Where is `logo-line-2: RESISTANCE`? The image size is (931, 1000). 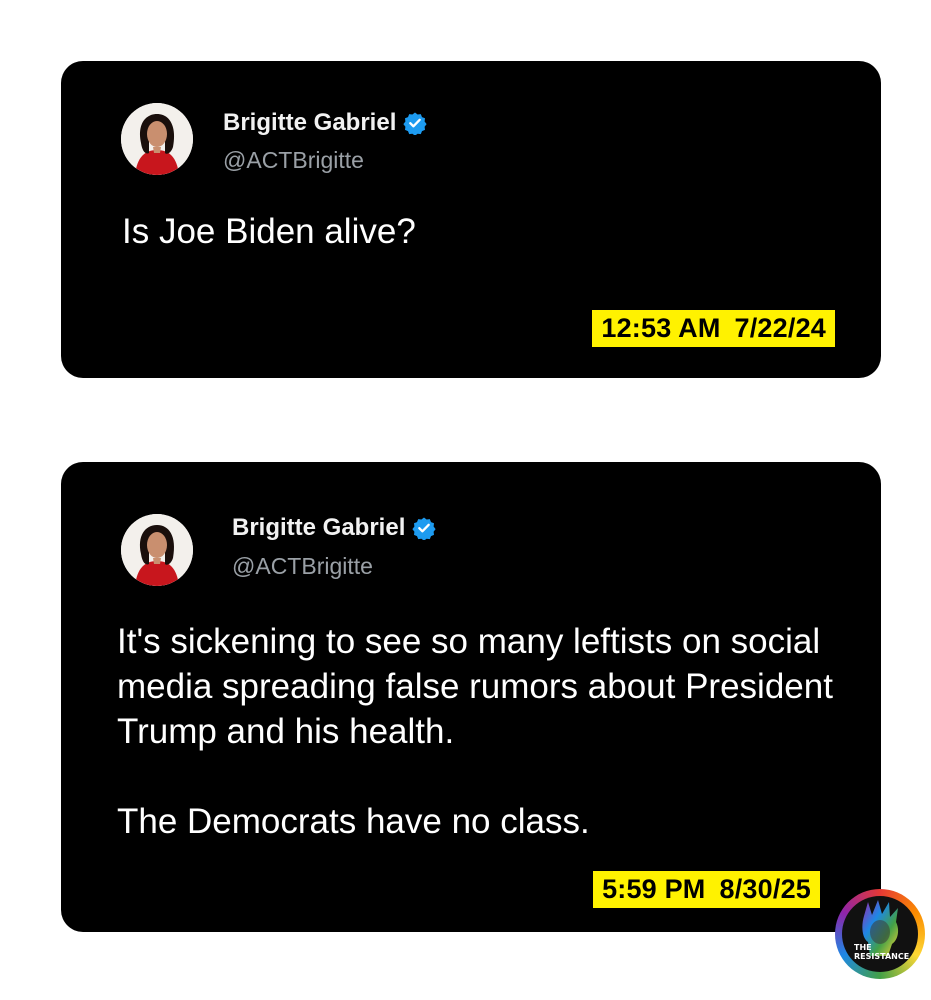 logo-line-2: RESISTANCE is located at coordinates (882, 956).